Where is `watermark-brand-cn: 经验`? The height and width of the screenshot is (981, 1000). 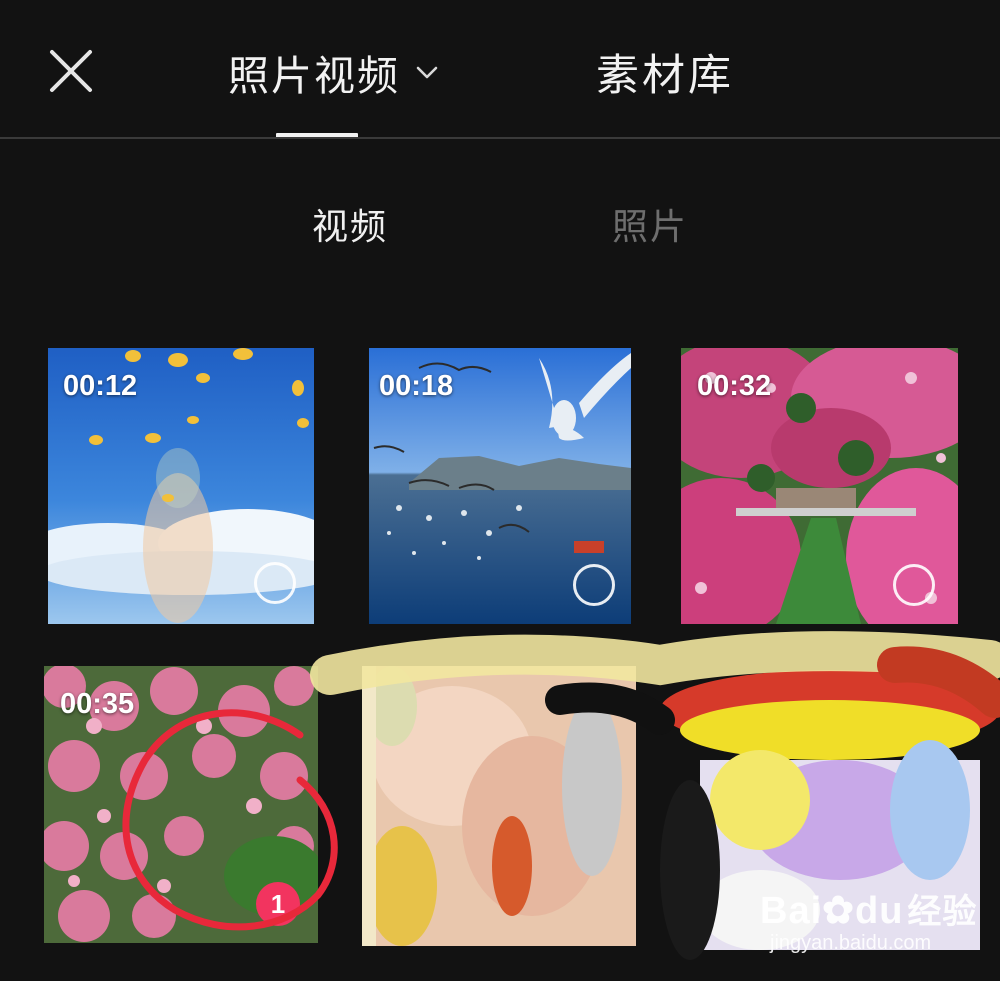 watermark-brand-cn: 经验 is located at coordinates (942, 912).